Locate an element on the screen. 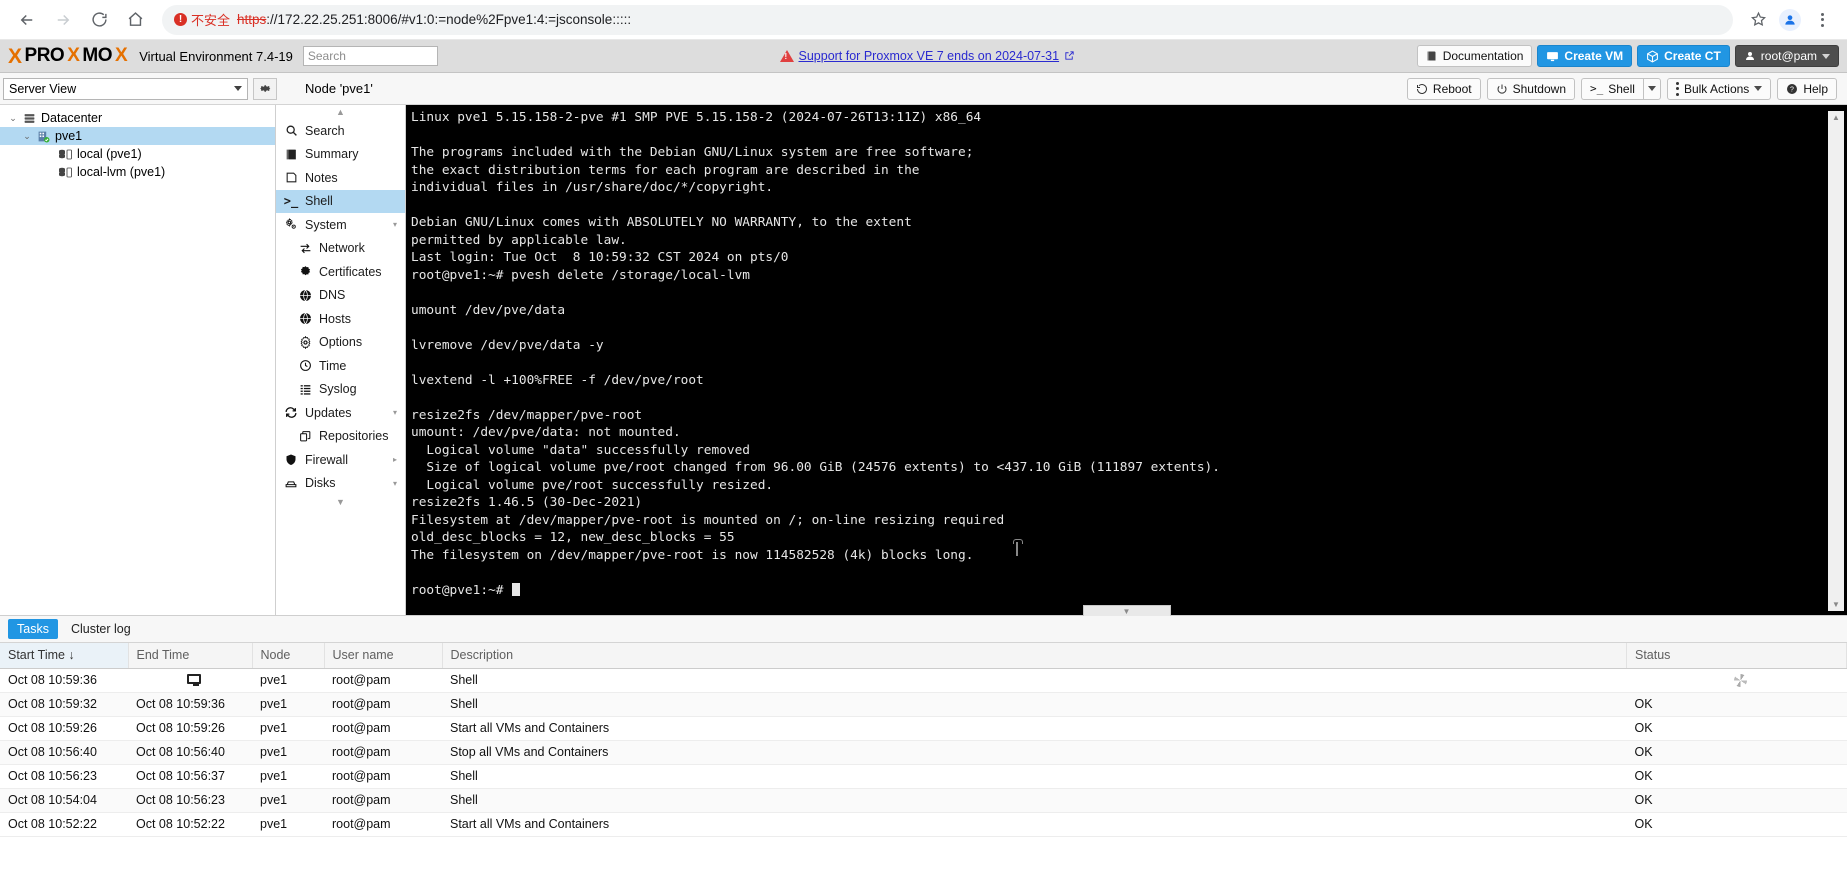  tree-item-datacenter: ⌄ Datacenter is located at coordinates (137, 118).